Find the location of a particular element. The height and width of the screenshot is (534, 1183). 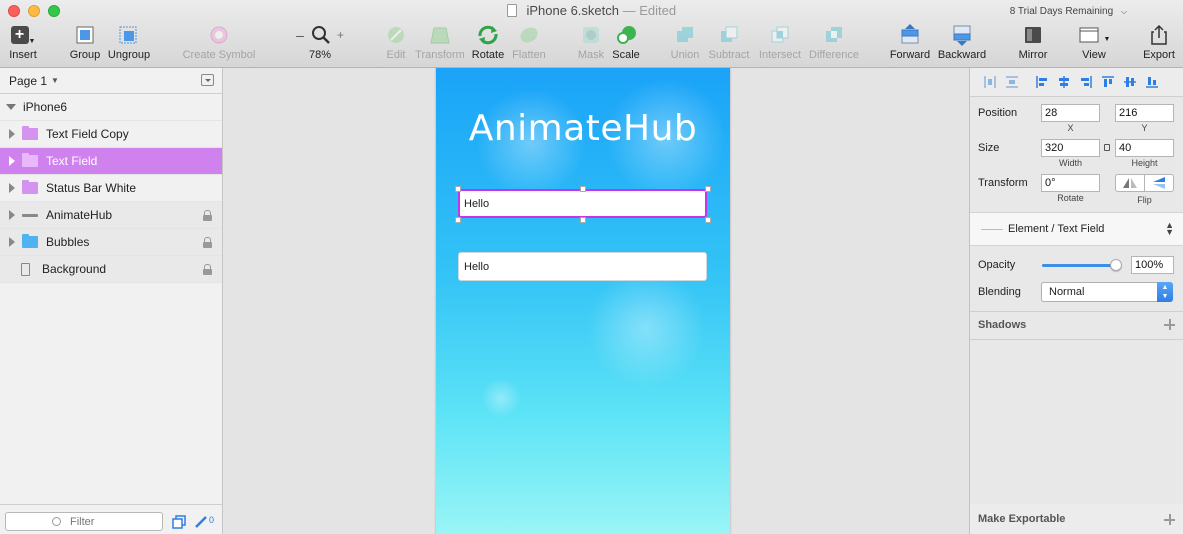

align-bottom-icon is located at coordinates (1152, 82).